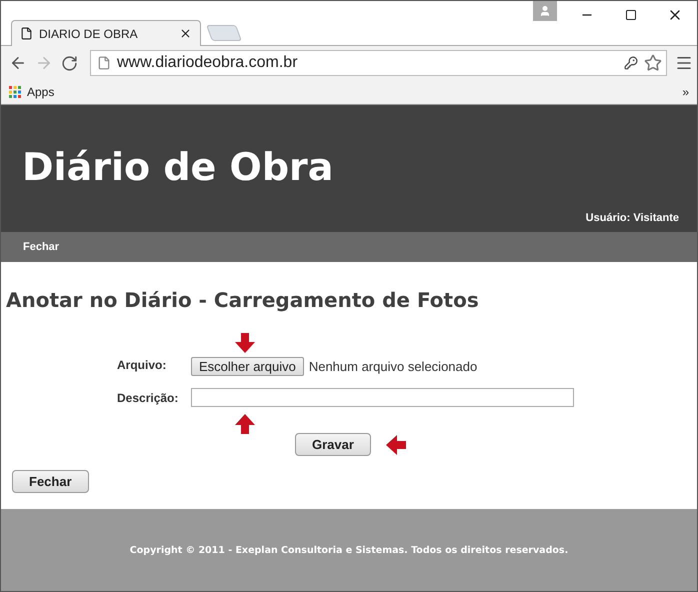  What do you see at coordinates (247, 366) in the screenshot?
I see `choose-file-button: Escolher arquivo` at bounding box center [247, 366].